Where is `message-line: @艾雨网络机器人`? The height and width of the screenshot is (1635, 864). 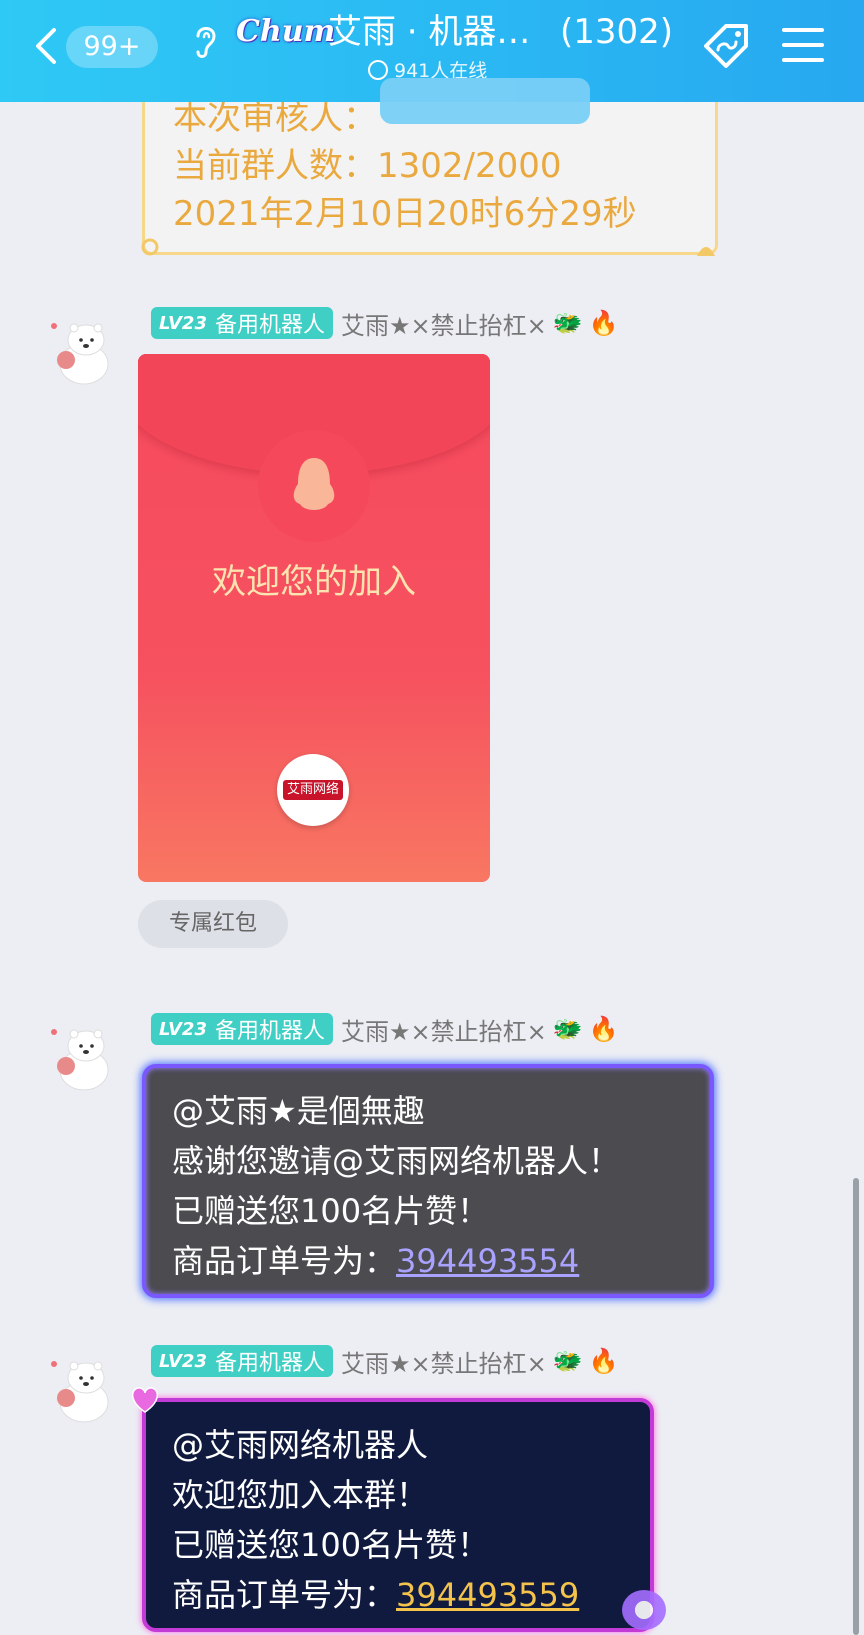
message-line: @艾雨网络机器人 is located at coordinates (300, 1445).